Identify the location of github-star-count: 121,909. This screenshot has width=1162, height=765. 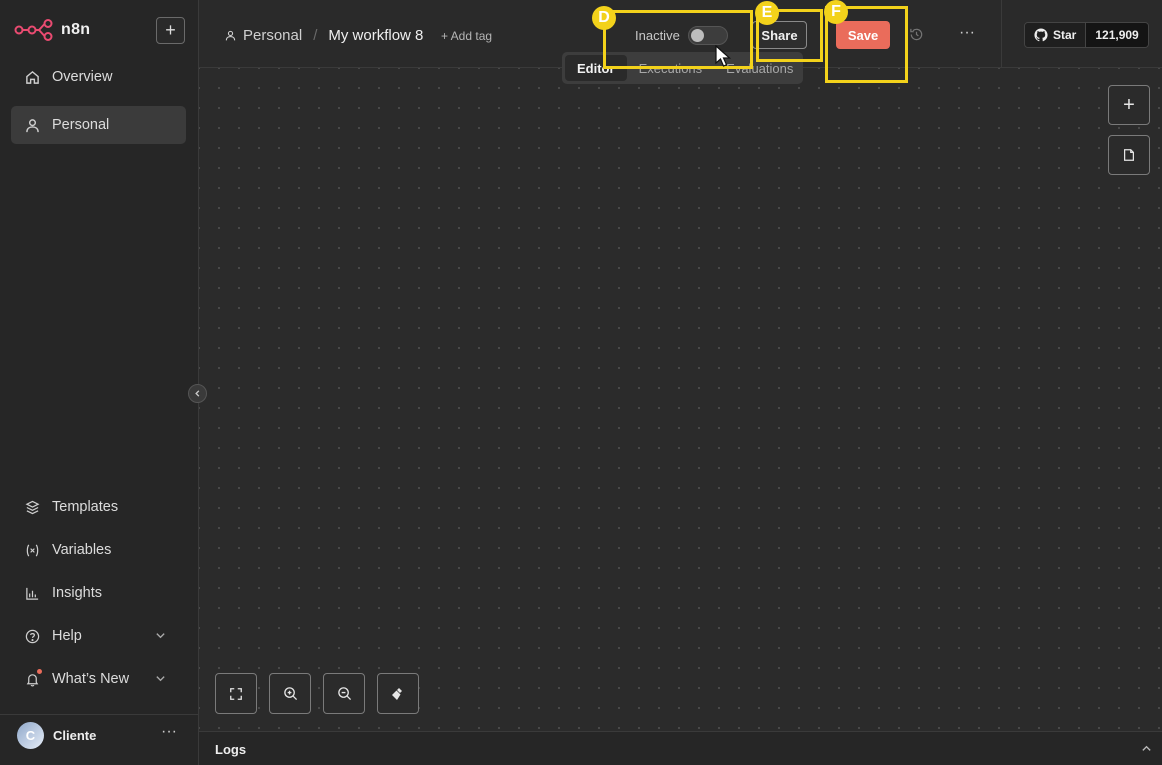
(1117, 35).